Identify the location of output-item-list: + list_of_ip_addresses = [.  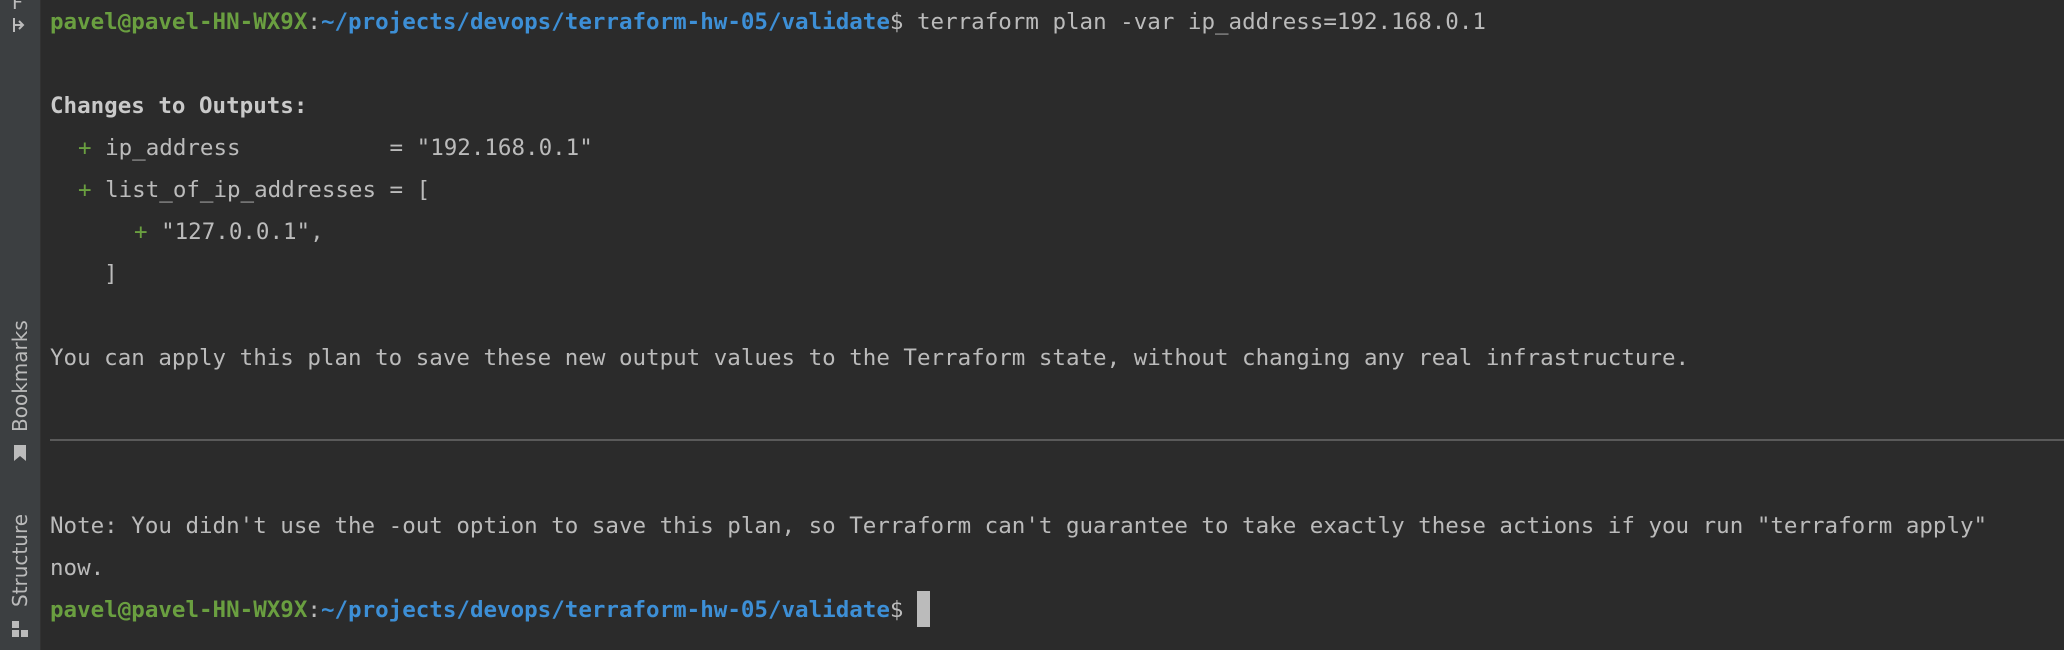
(254, 190).